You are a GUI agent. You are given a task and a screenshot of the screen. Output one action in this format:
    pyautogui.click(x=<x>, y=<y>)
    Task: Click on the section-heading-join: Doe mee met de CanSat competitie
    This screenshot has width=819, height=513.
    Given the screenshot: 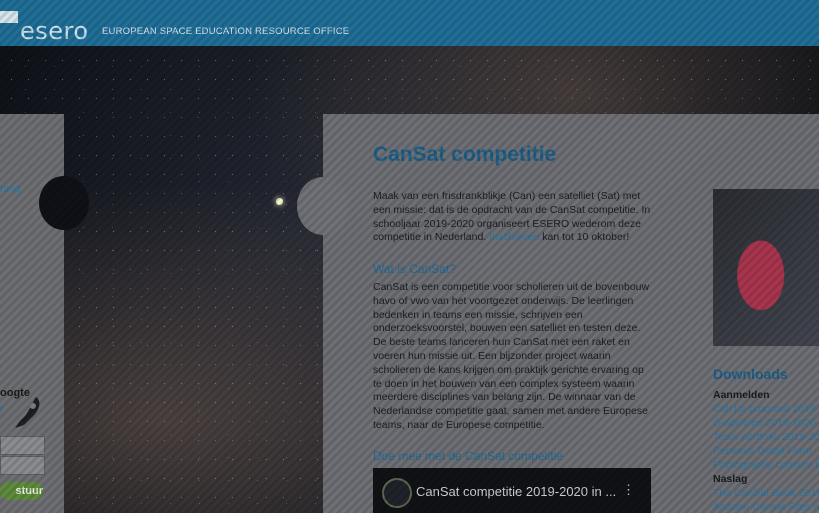 What is the action you would take?
    pyautogui.click(x=468, y=456)
    